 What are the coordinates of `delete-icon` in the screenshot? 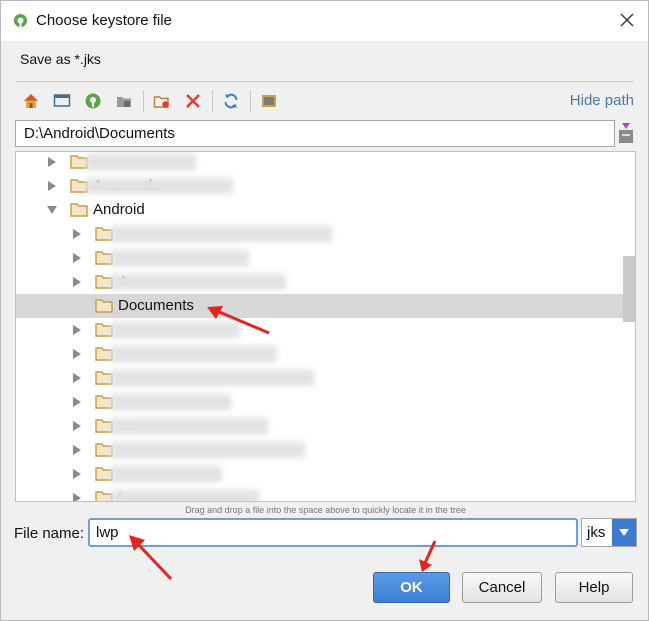 It's located at (193, 101).